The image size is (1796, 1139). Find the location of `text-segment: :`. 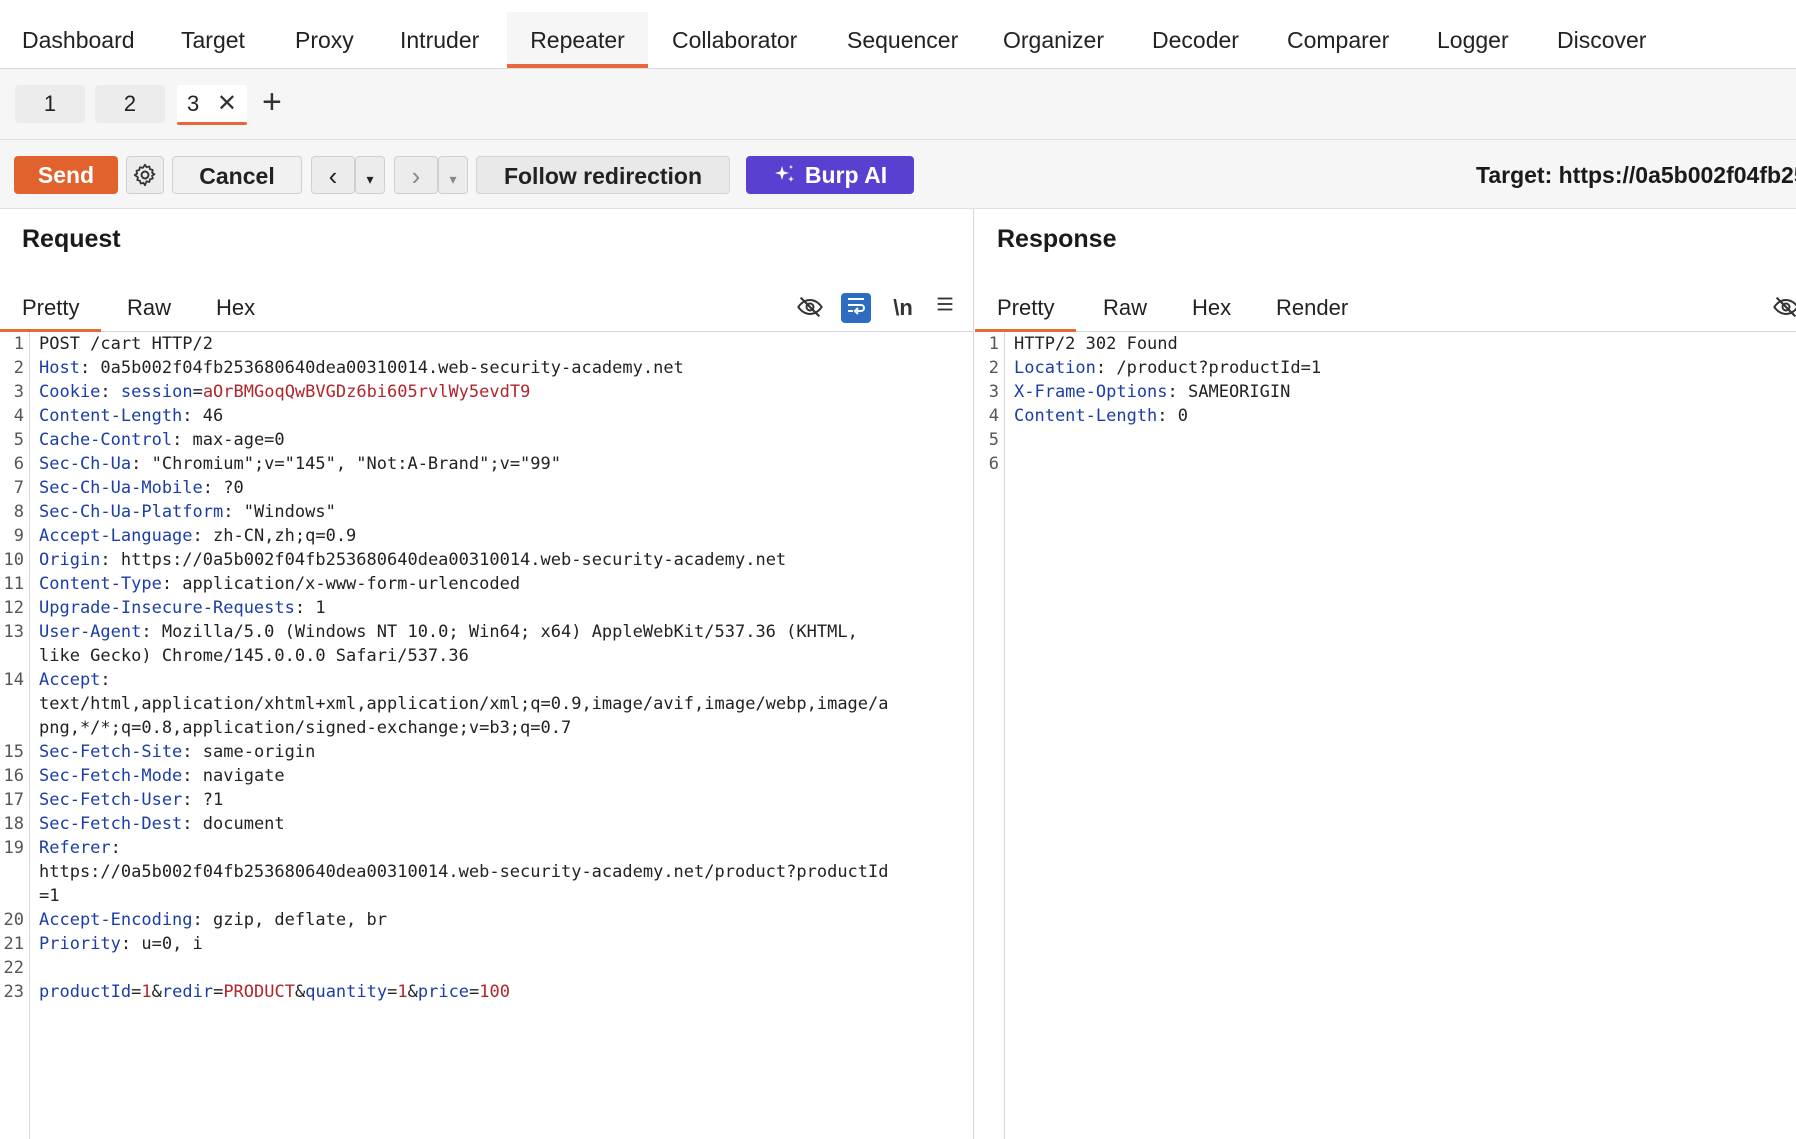

text-segment: : is located at coordinates (110, 392).